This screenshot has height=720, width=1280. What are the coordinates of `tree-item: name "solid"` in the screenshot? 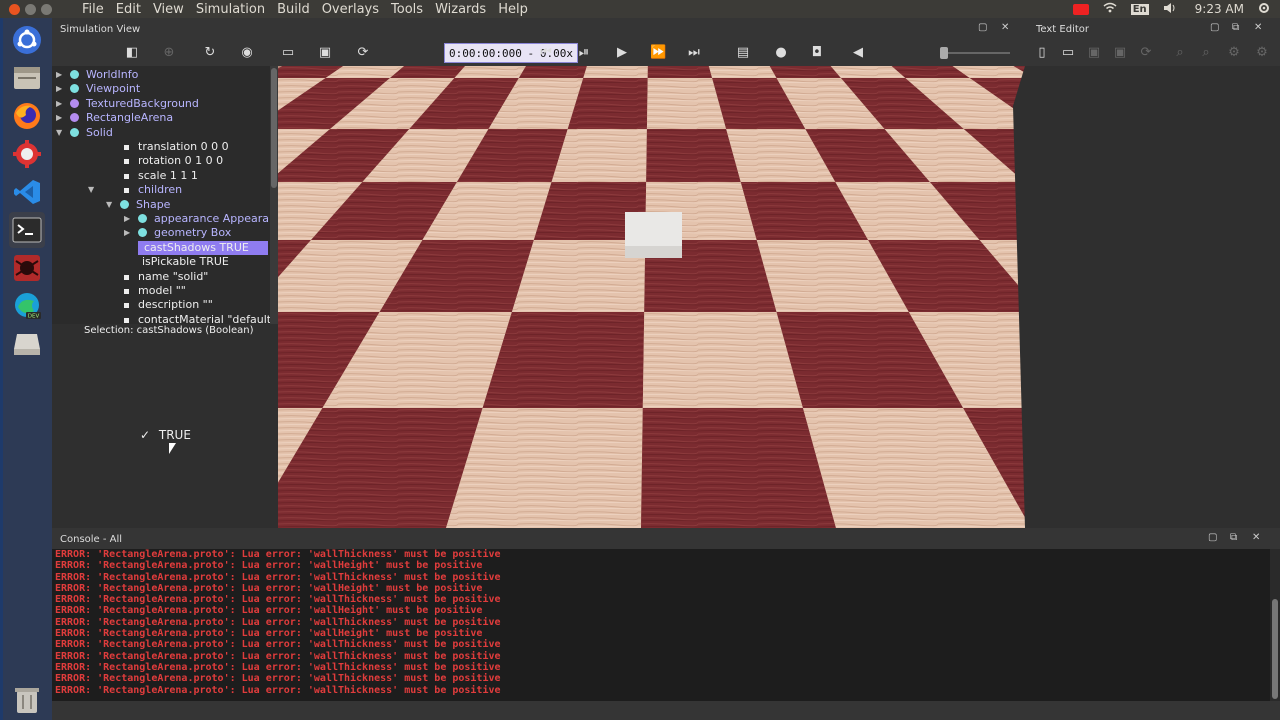 It's located at (165, 277).